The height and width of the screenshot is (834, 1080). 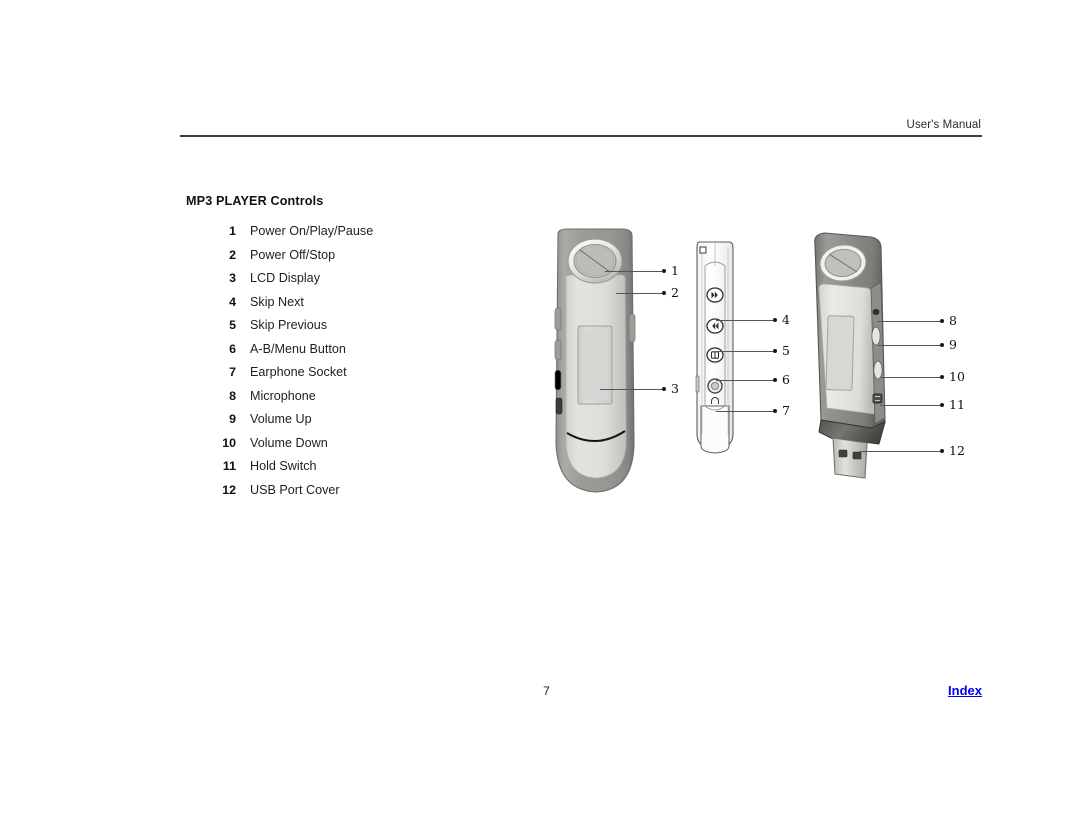 I want to click on list-item-label: USB Port Cover, so click(x=295, y=489).